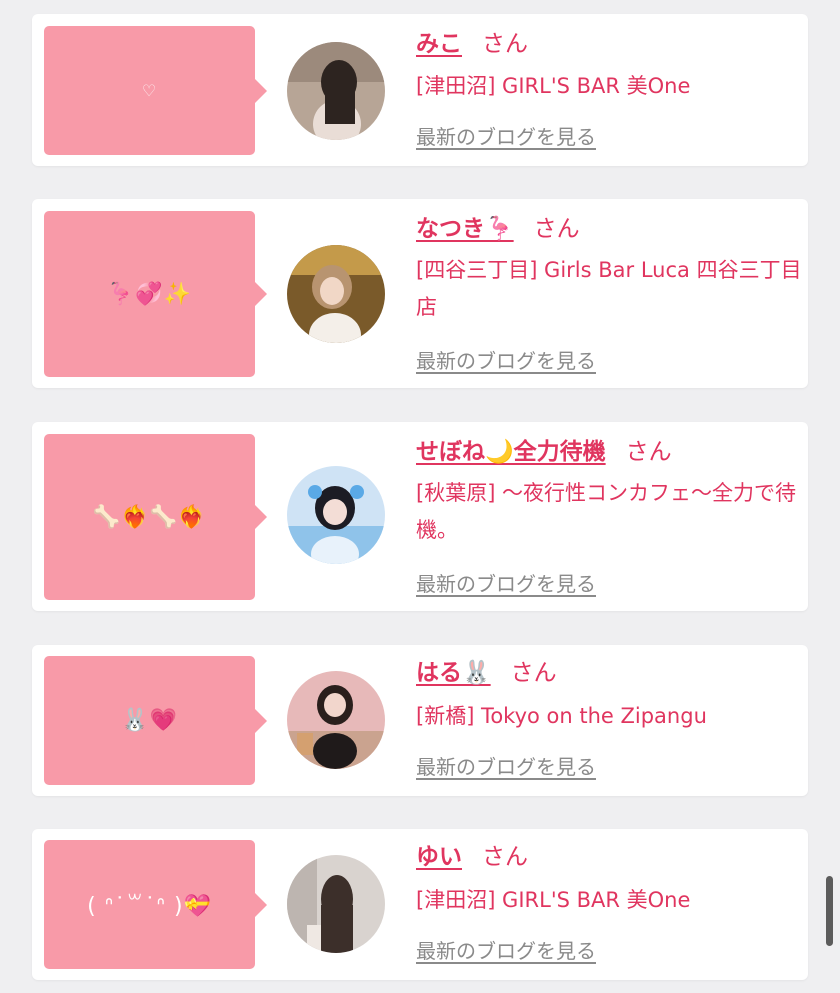 The image size is (840, 993). I want to click on cast-name-link: せぼね🌙全力待機, so click(511, 452).